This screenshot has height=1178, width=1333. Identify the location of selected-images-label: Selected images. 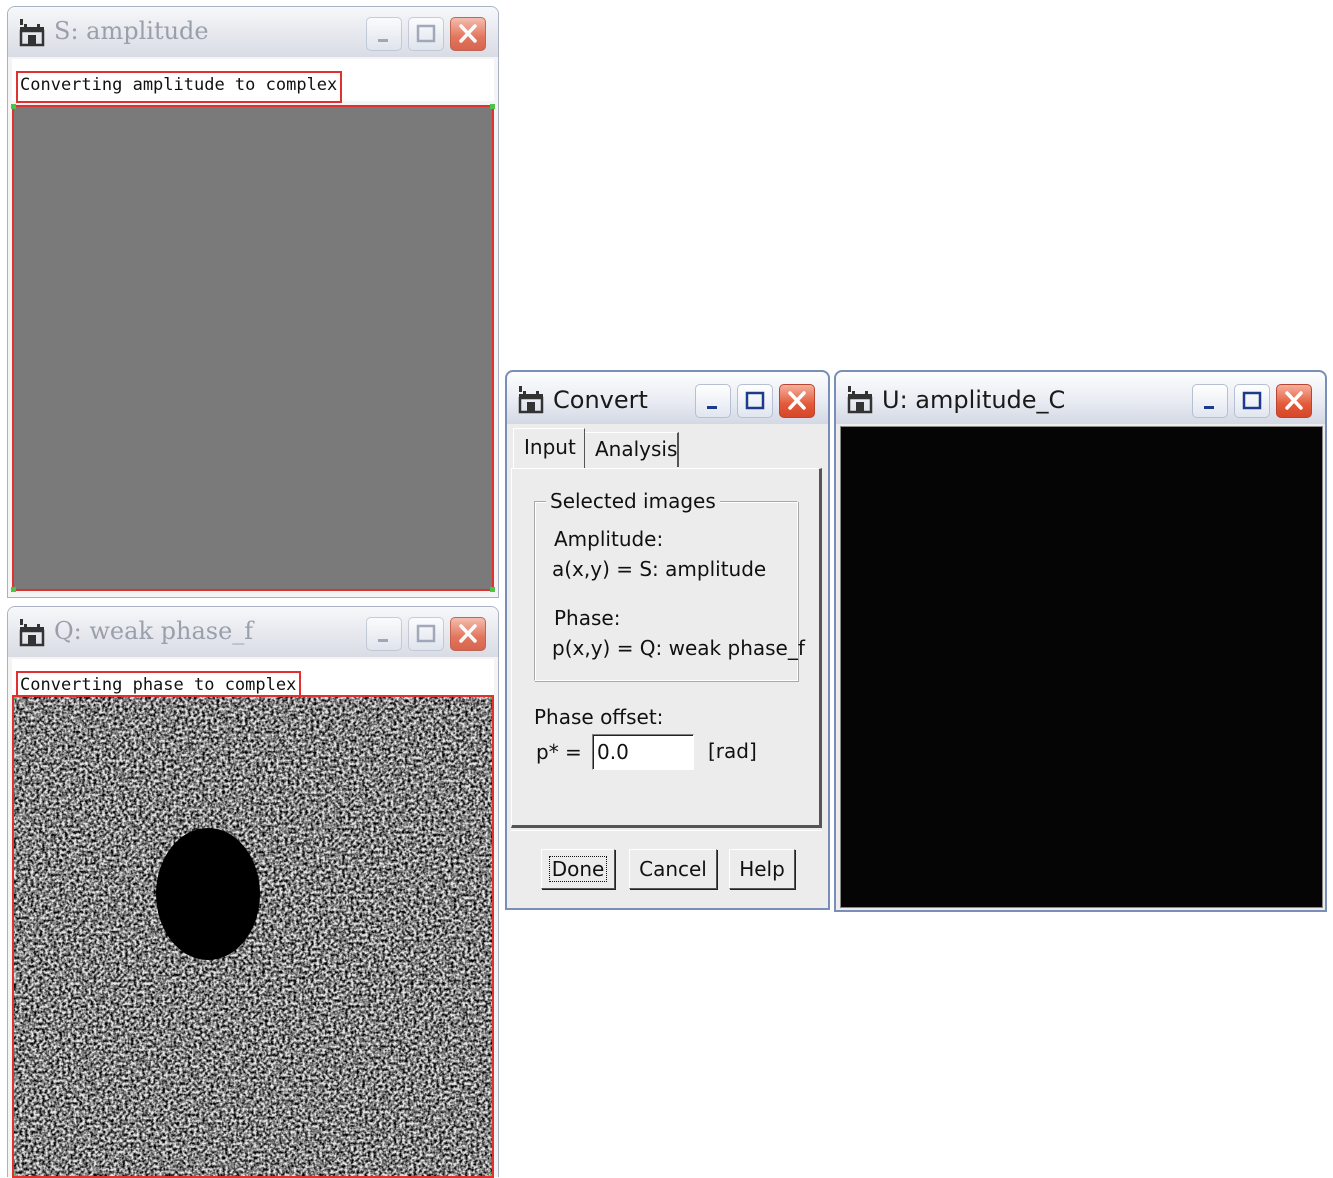
(633, 501).